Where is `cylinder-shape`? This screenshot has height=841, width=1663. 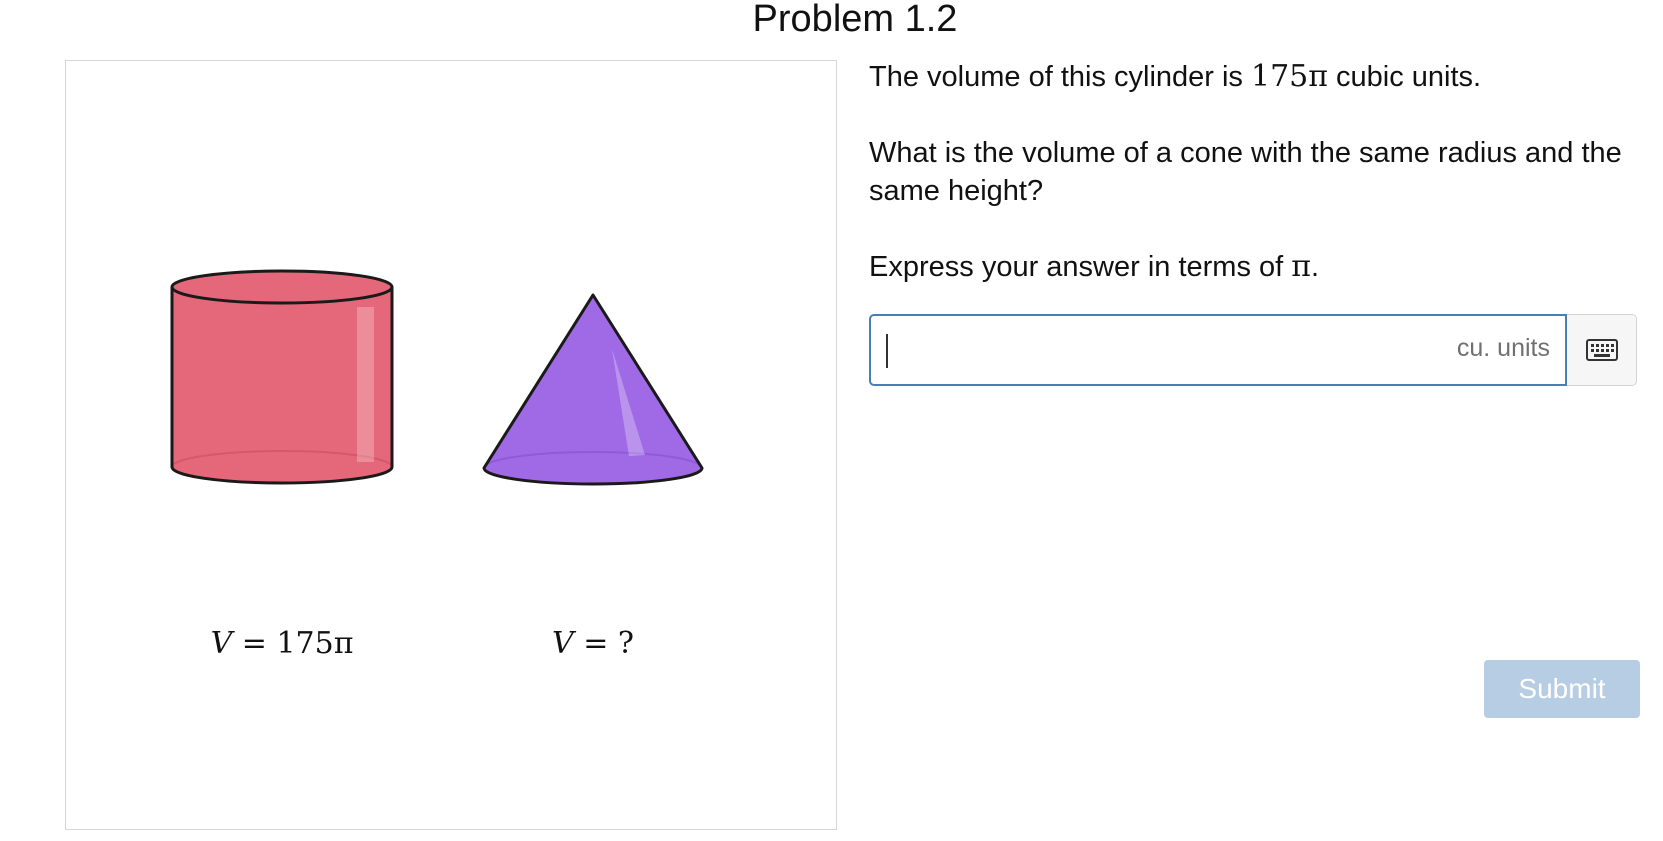 cylinder-shape is located at coordinates (282, 377).